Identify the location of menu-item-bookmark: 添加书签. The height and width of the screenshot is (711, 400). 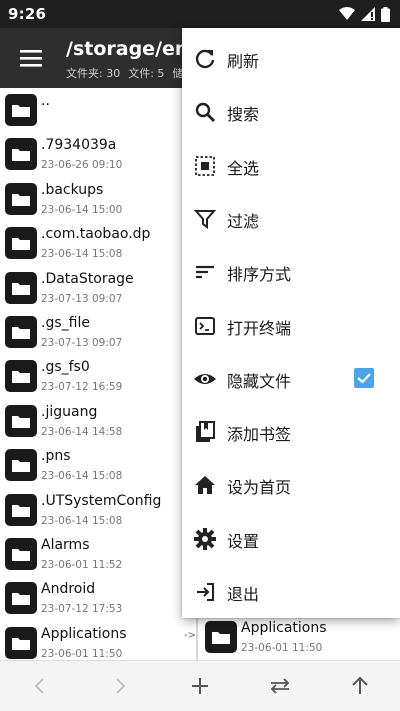
(291, 431).